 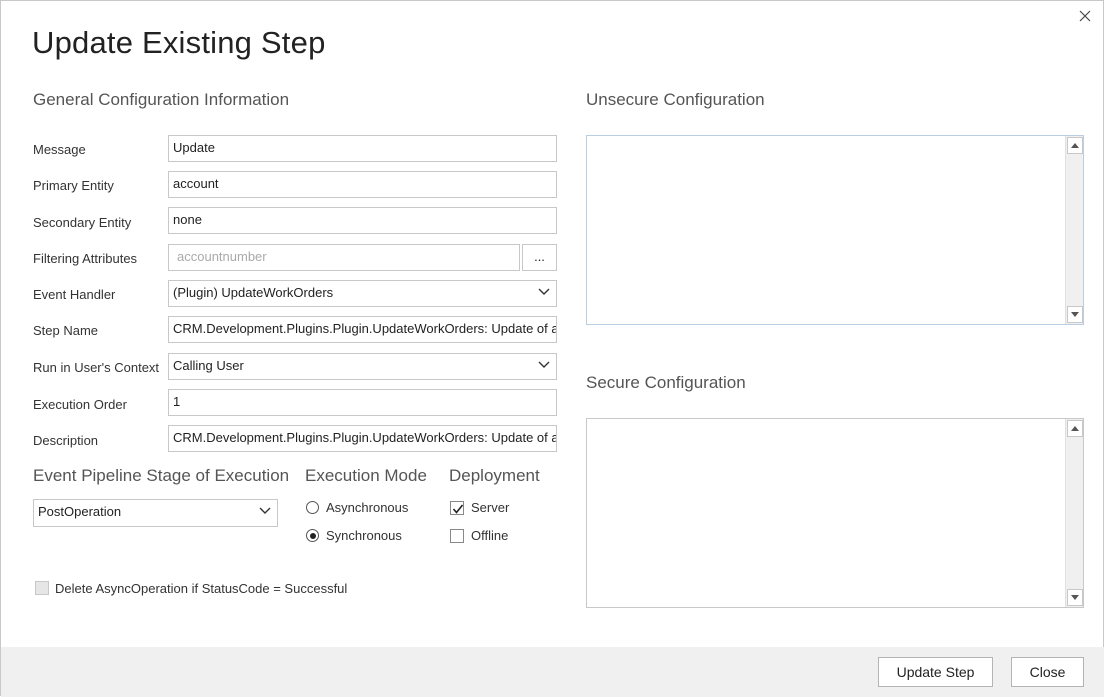 I want to click on pipeline-stage-value: PostOperation, so click(x=80, y=511).